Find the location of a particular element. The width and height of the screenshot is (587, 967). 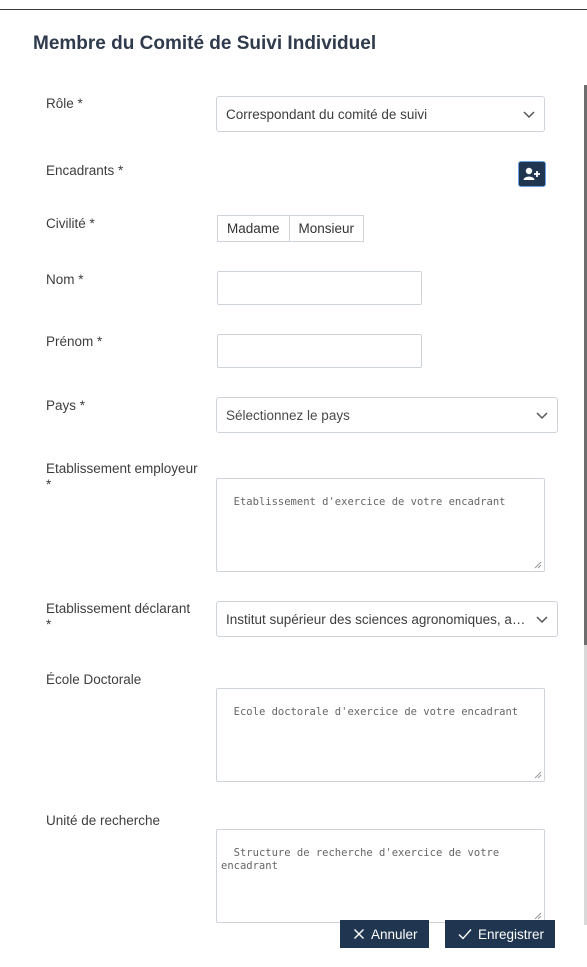

check-icon is located at coordinates (465, 934).